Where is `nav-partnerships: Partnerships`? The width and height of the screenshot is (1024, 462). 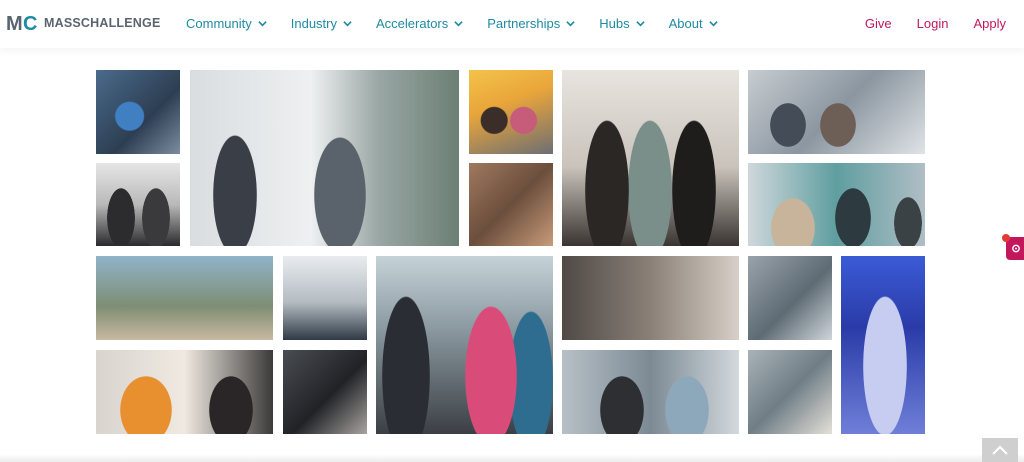 nav-partnerships: Partnerships is located at coordinates (531, 23).